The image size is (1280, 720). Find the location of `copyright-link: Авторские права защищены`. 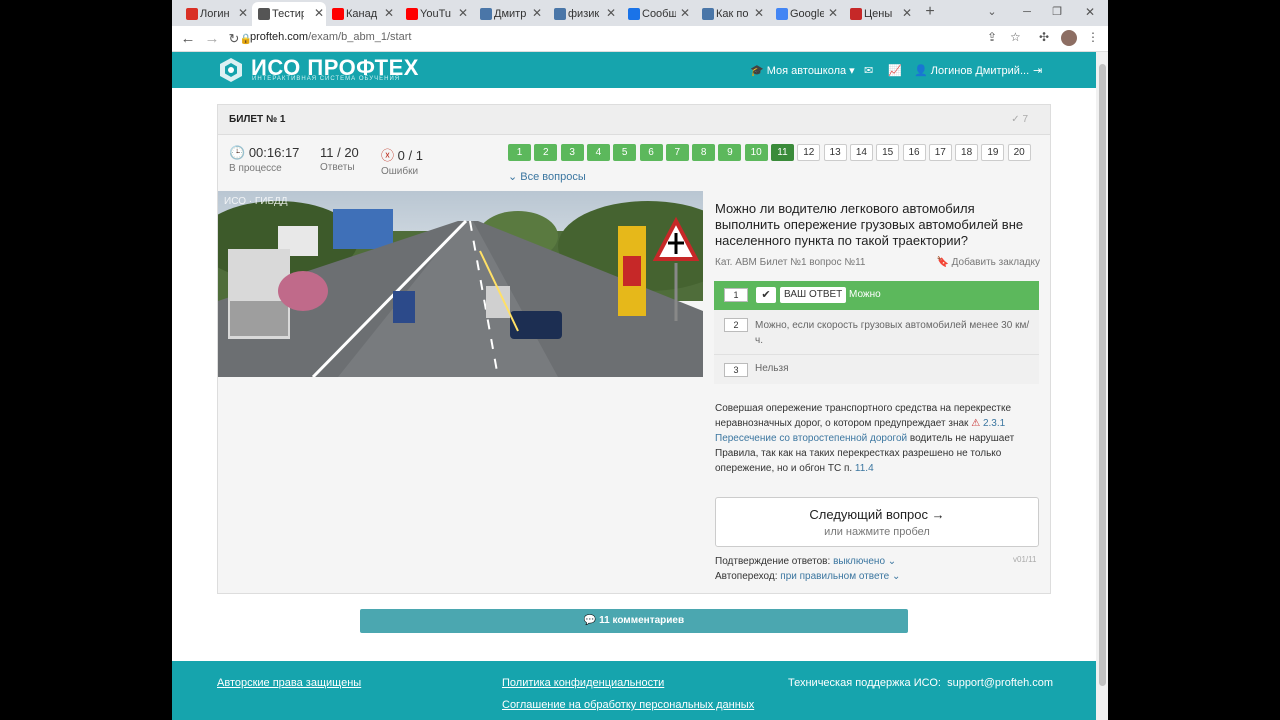

copyright-link: Авторские права защищены is located at coordinates (289, 683).